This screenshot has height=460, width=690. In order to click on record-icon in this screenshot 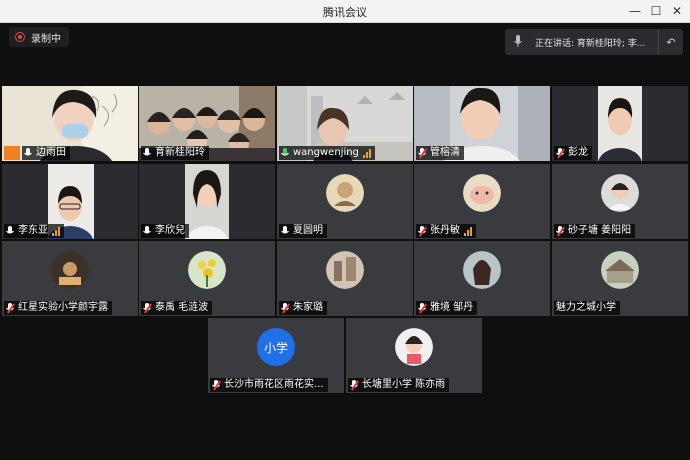, I will do `click(20, 37)`.